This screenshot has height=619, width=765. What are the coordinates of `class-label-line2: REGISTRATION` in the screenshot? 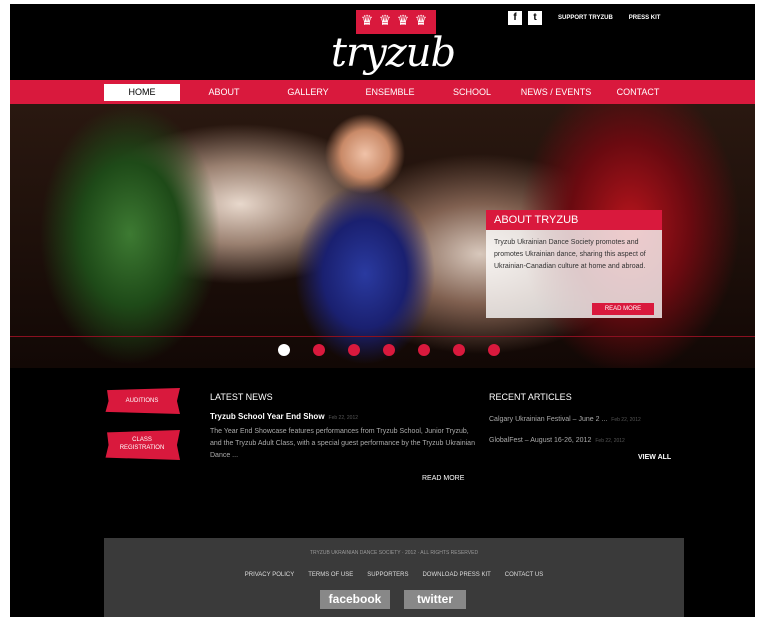 It's located at (142, 448).